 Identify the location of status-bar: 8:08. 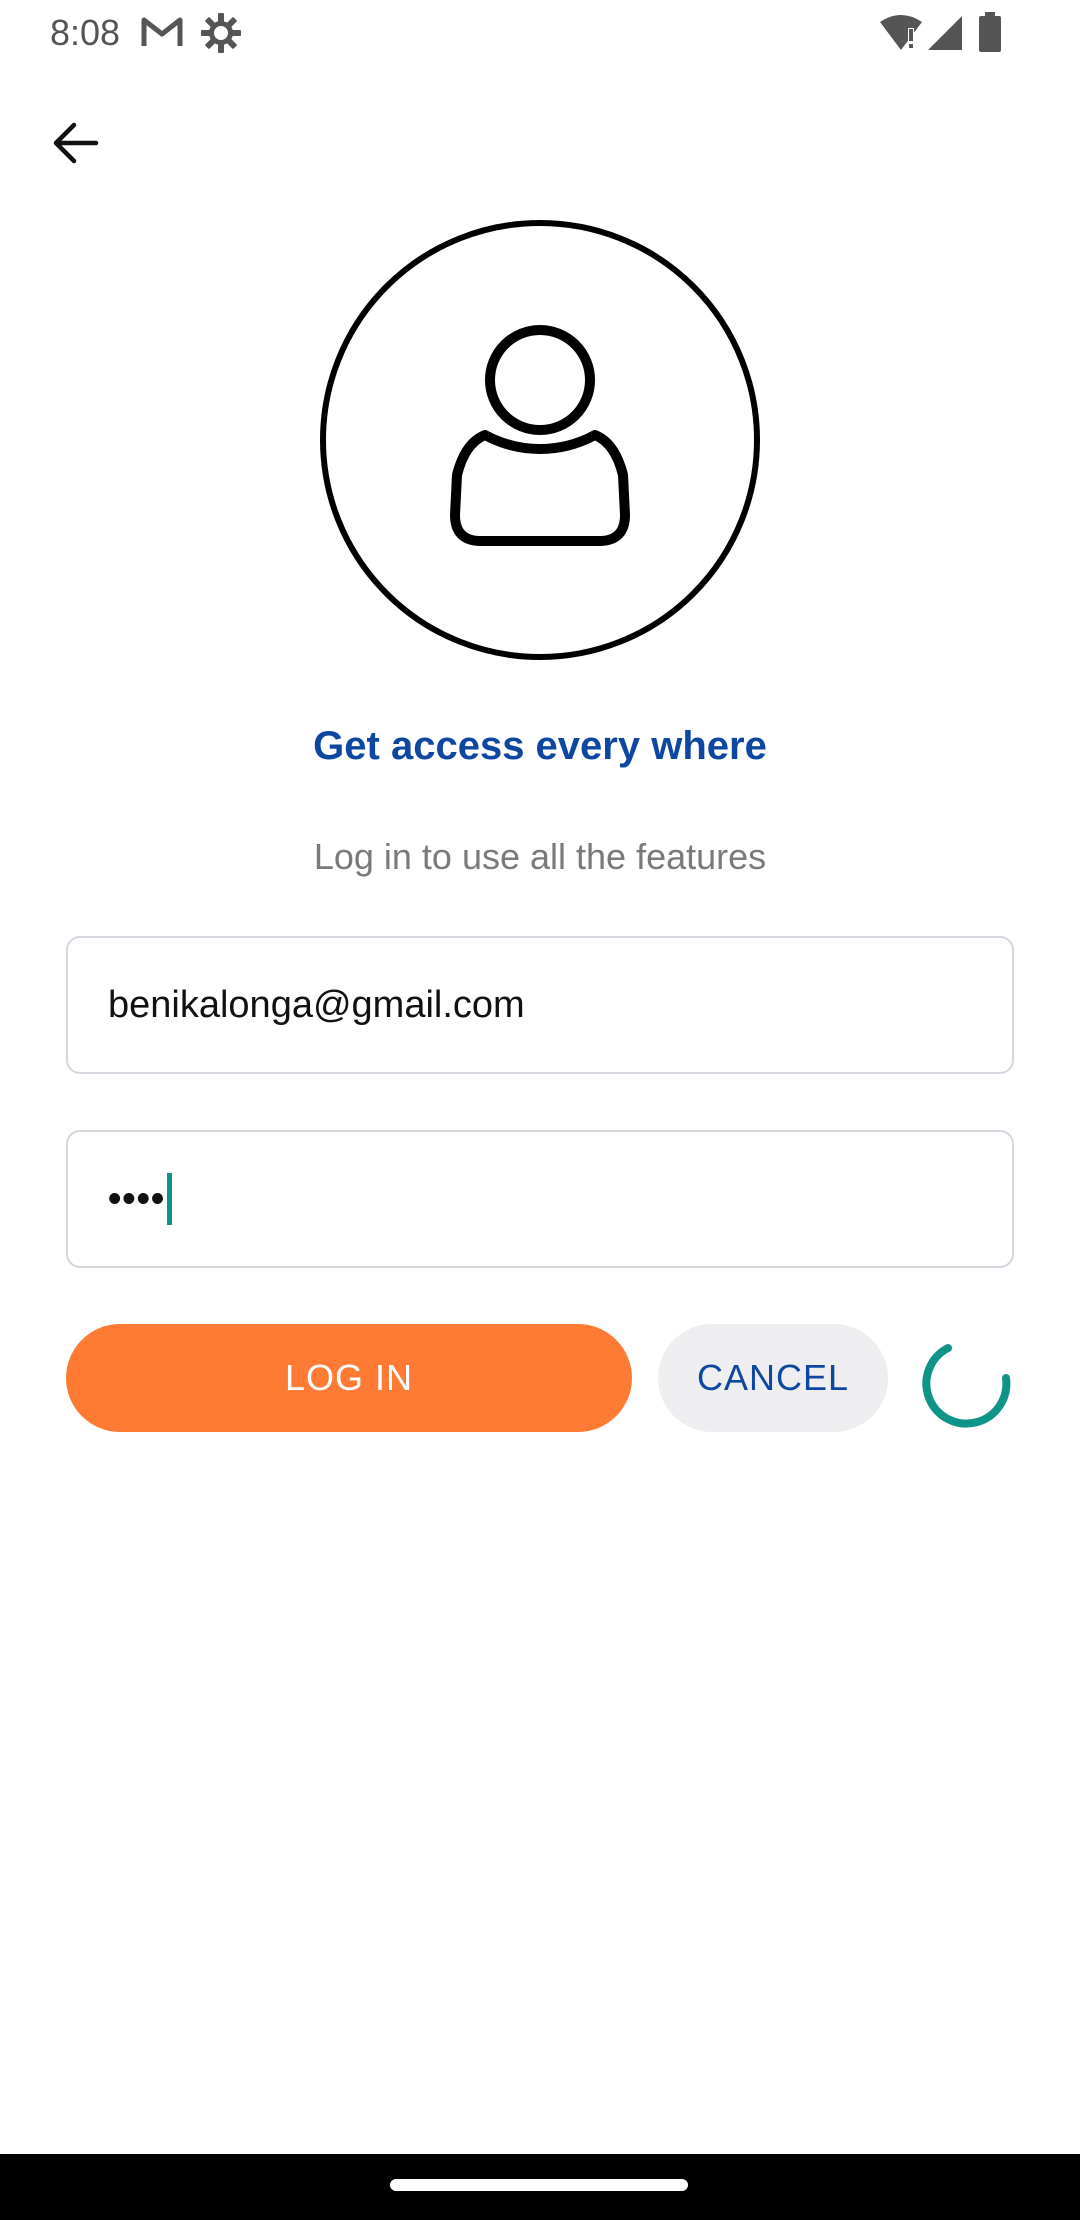
(540, 33).